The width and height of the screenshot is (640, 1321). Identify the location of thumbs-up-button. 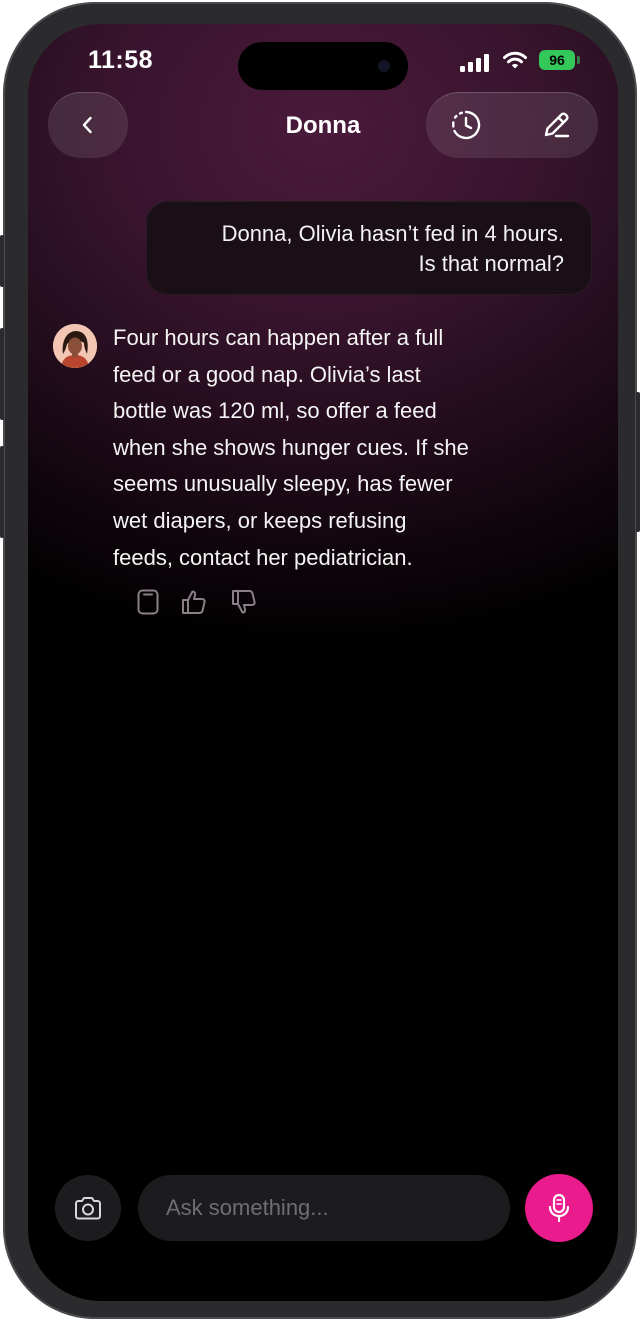
(194, 602).